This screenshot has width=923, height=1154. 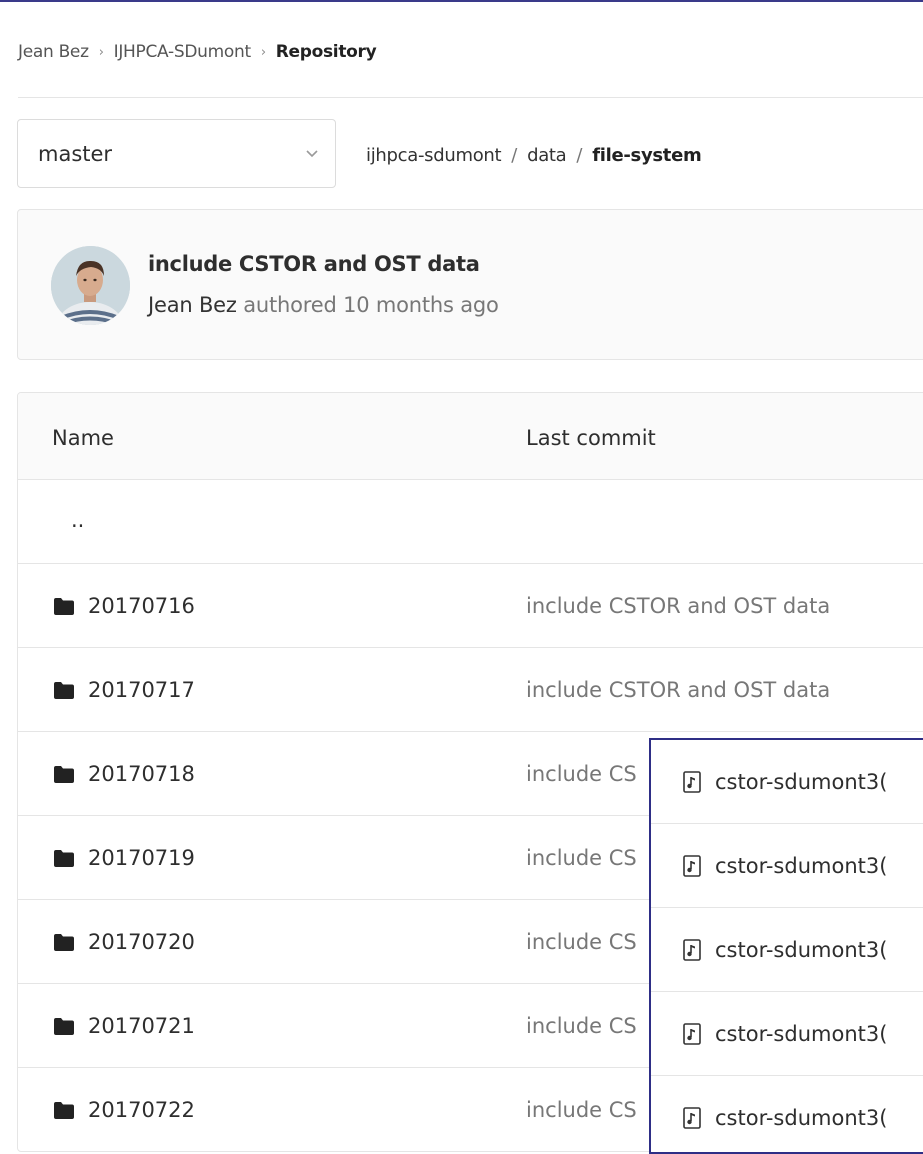 I want to click on folder-link: 20170720, so click(x=141, y=942).